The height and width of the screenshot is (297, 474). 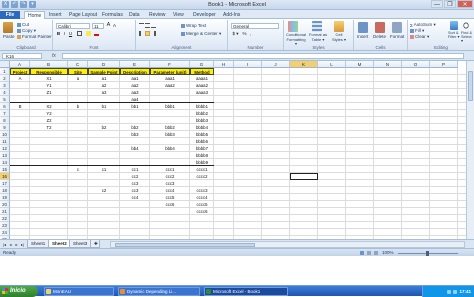 What do you see at coordinates (104, 64) in the screenshot?
I see `column-header-d: D` at bounding box center [104, 64].